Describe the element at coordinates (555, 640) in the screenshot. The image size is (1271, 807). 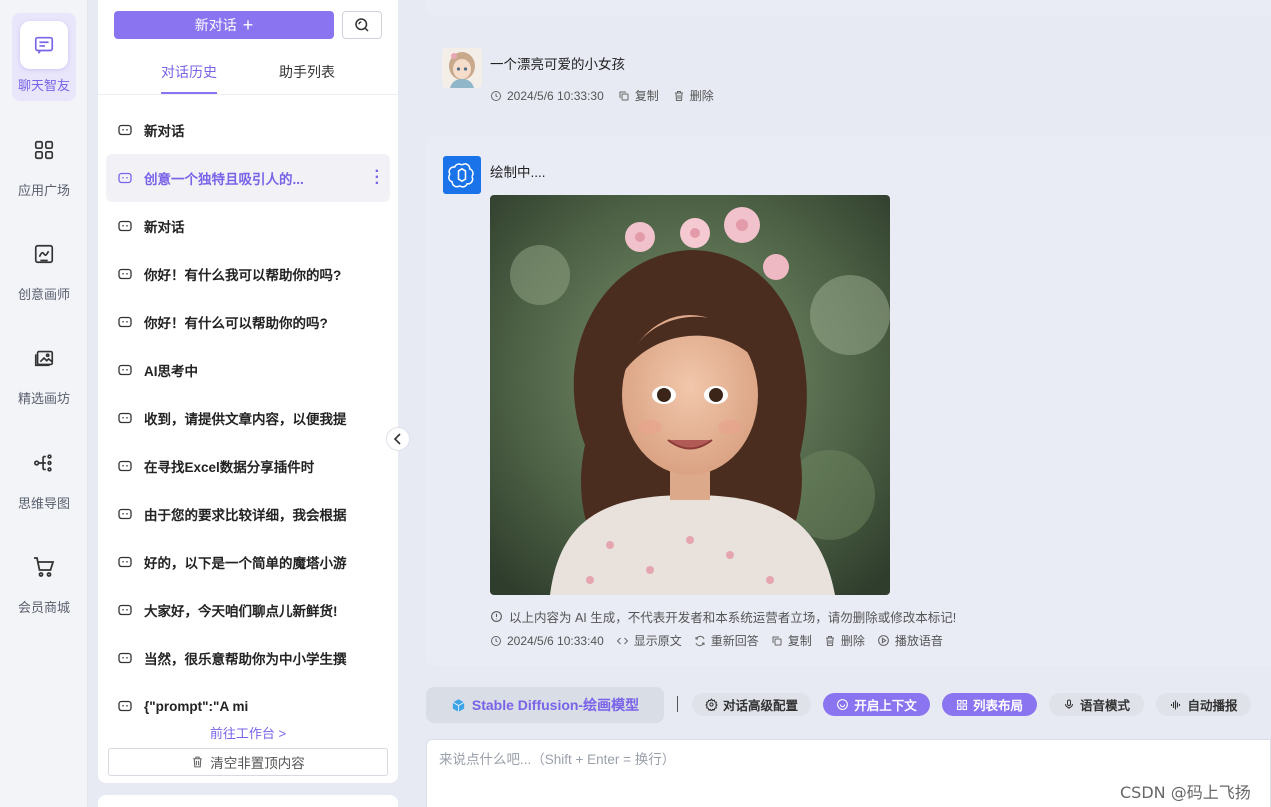
I see `message-time-text: 2024/5/6 10:33:40` at that location.